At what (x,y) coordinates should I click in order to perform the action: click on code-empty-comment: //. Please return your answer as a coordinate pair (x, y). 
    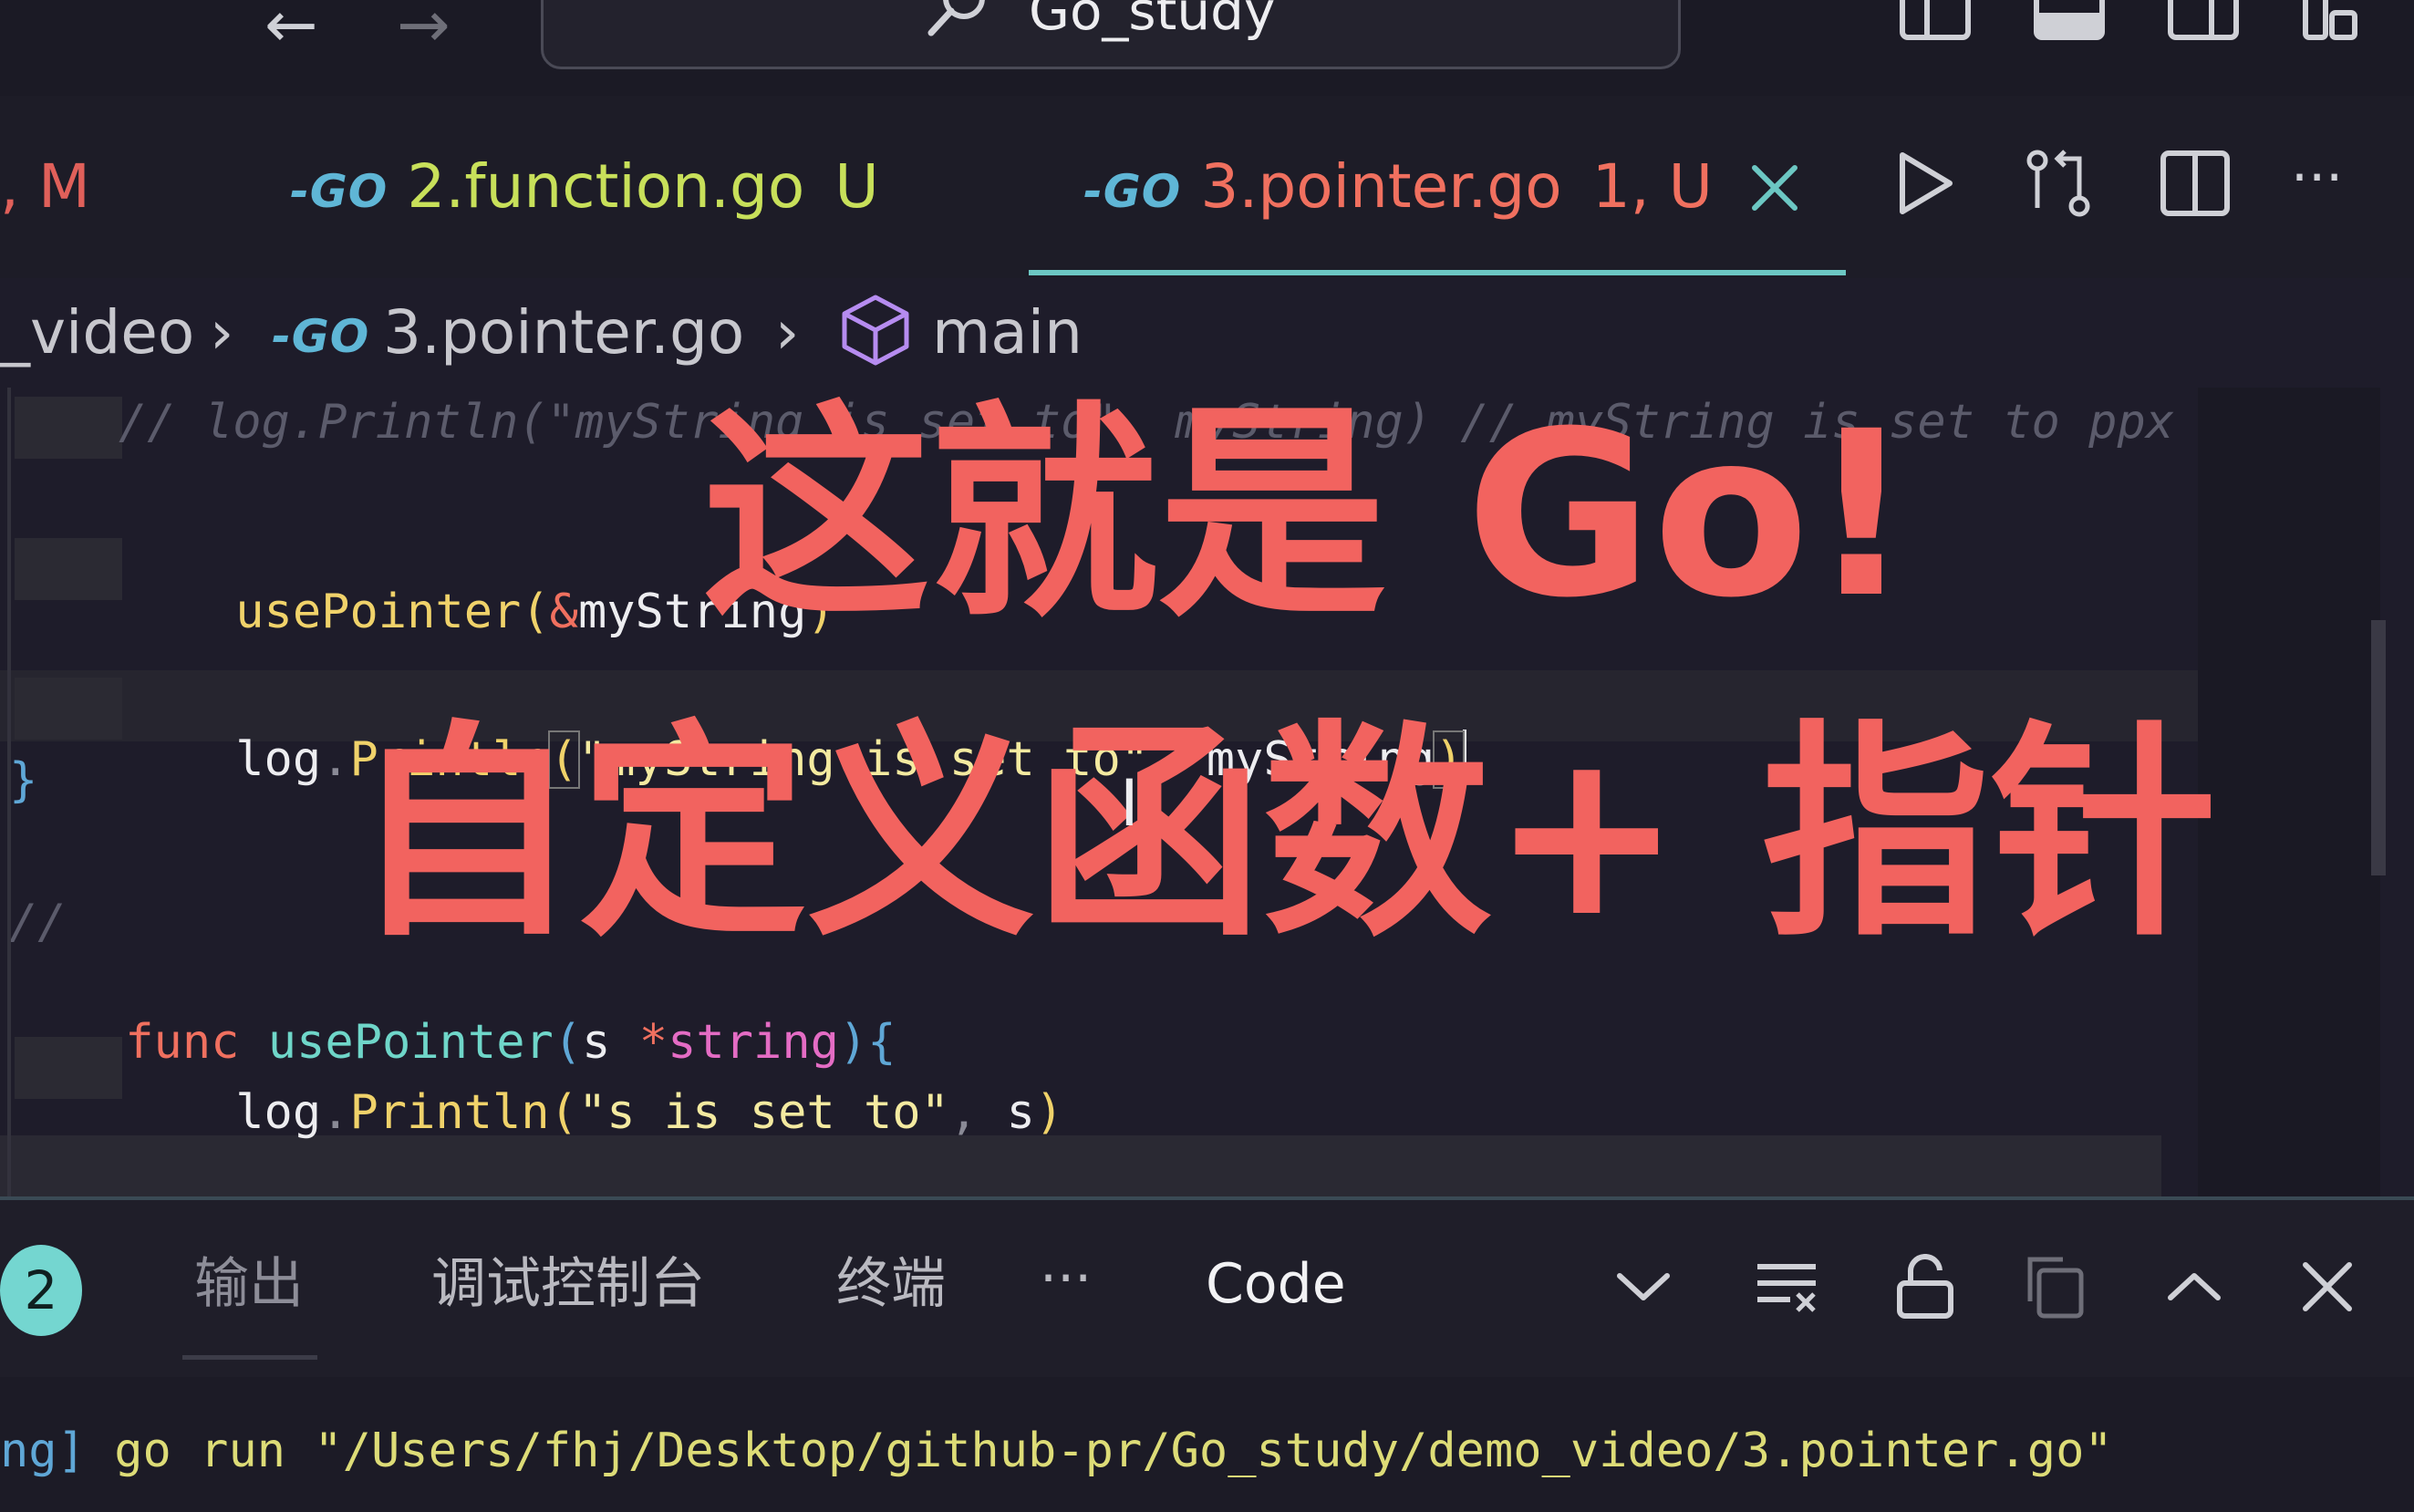
    Looking at the image, I should click on (38, 922).